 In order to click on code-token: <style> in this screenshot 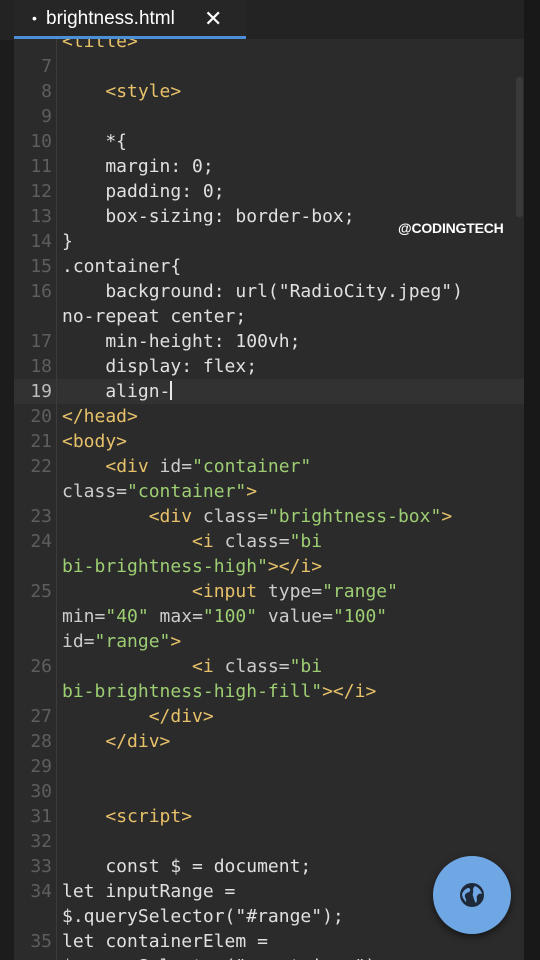, I will do `click(143, 91)`.